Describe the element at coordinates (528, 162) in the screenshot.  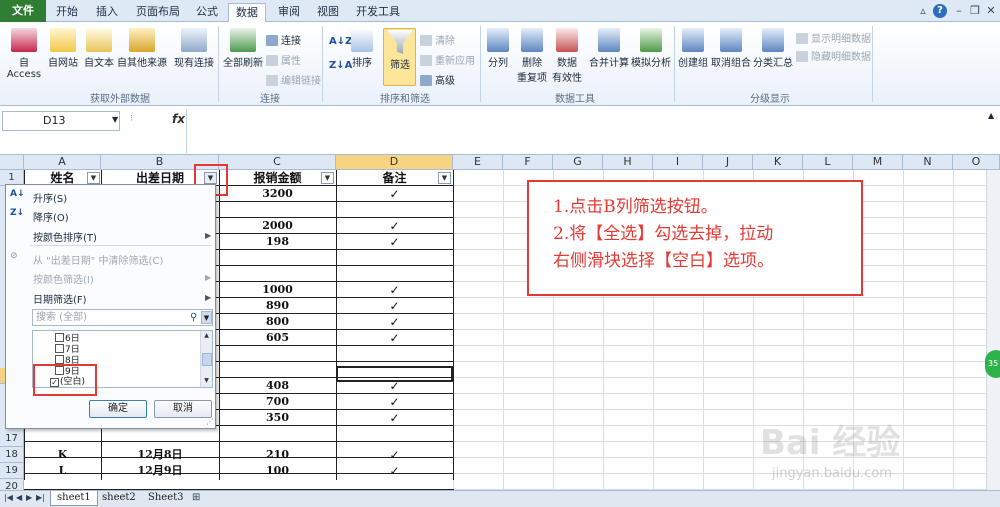
I see `column-header-f: F` at that location.